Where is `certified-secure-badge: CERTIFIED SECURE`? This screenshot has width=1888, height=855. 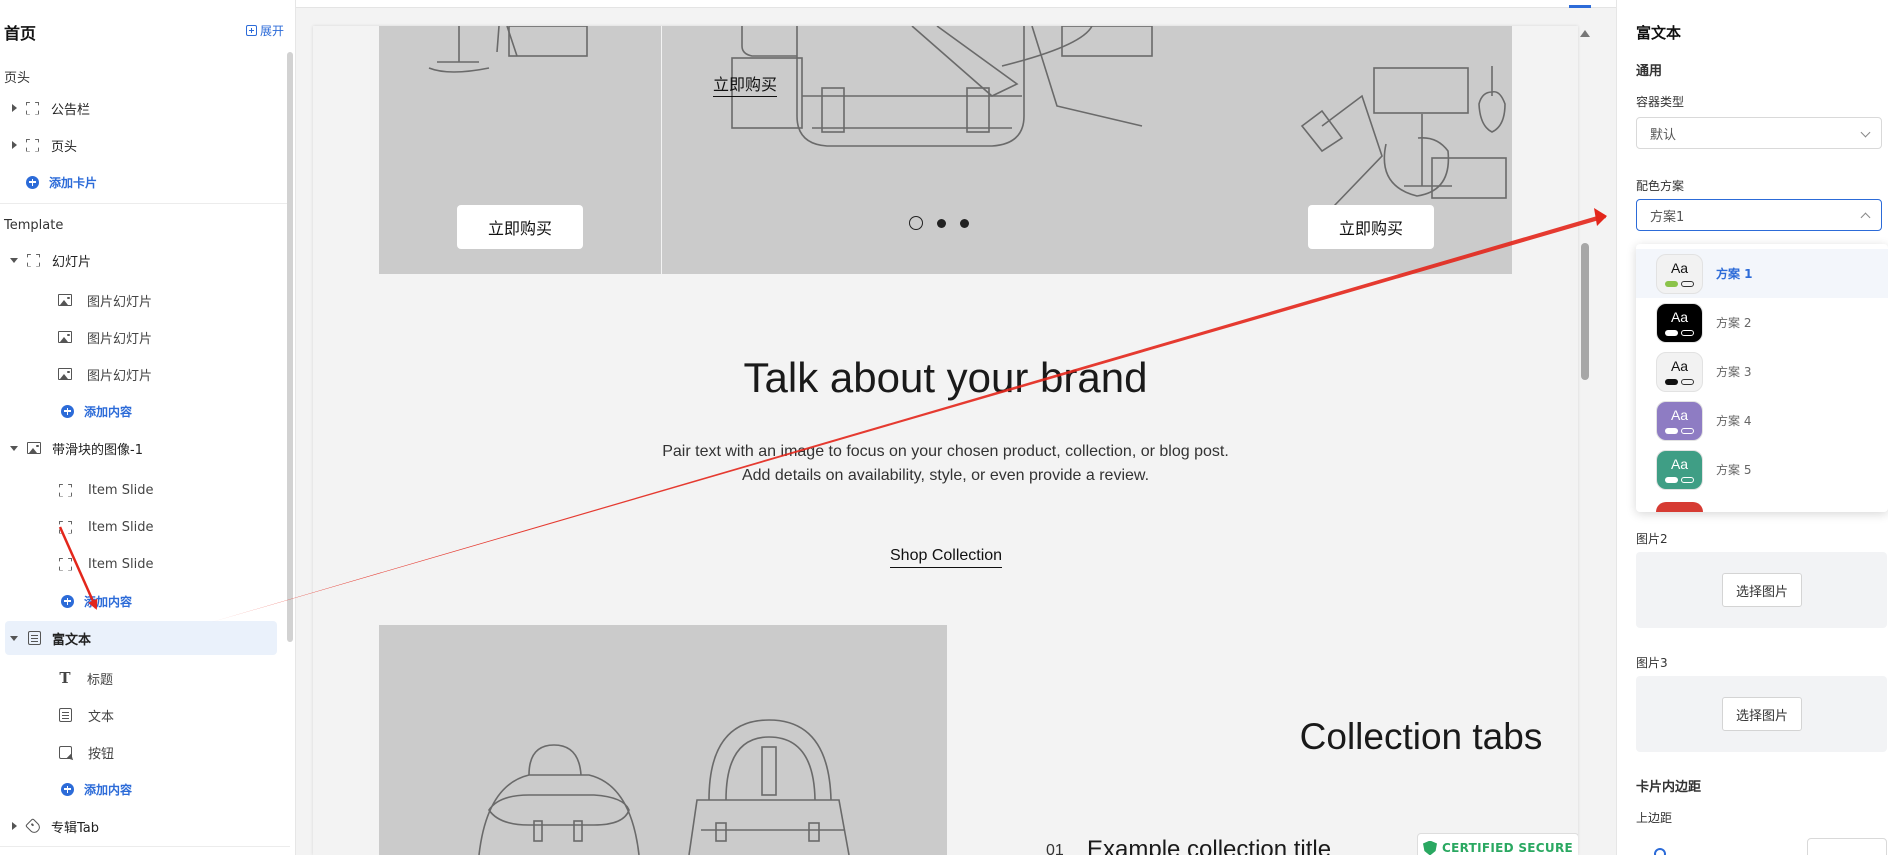 certified-secure-badge: CERTIFIED SECURE is located at coordinates (1497, 844).